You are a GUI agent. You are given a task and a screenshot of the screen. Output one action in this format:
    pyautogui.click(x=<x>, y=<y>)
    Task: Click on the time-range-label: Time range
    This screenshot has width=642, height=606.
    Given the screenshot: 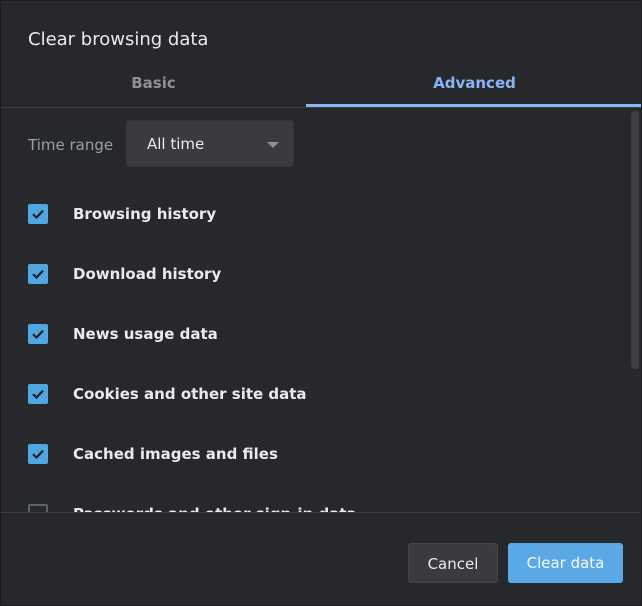 What is the action you would take?
    pyautogui.click(x=71, y=145)
    